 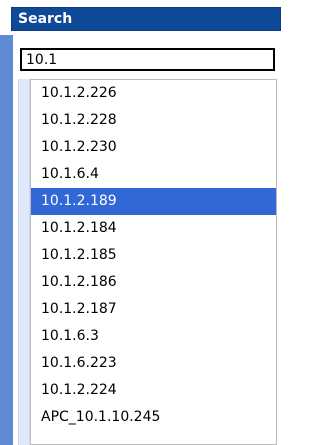 I want to click on dropdown-item: 10.1.2.228, so click(x=153, y=120).